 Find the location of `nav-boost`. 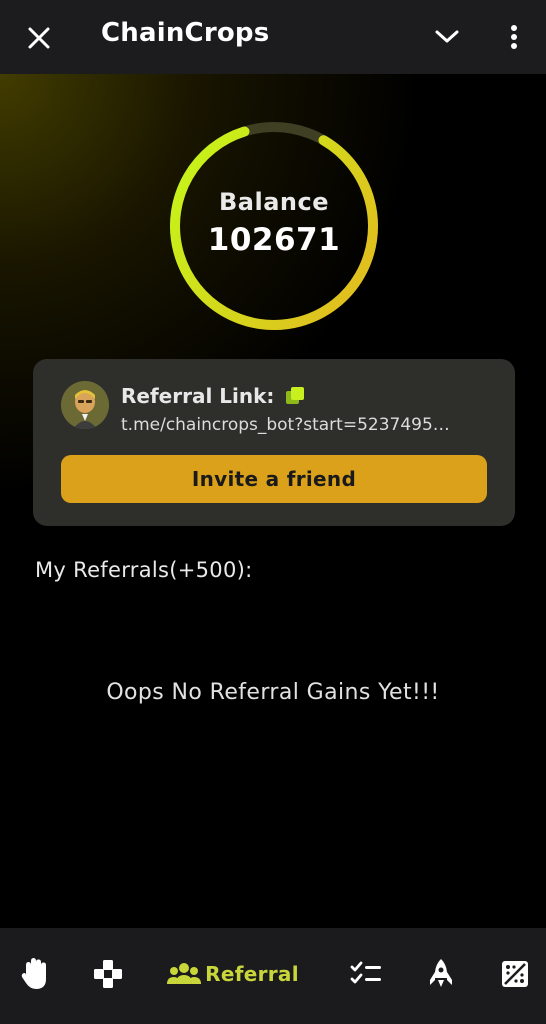

nav-boost is located at coordinates (441, 974).